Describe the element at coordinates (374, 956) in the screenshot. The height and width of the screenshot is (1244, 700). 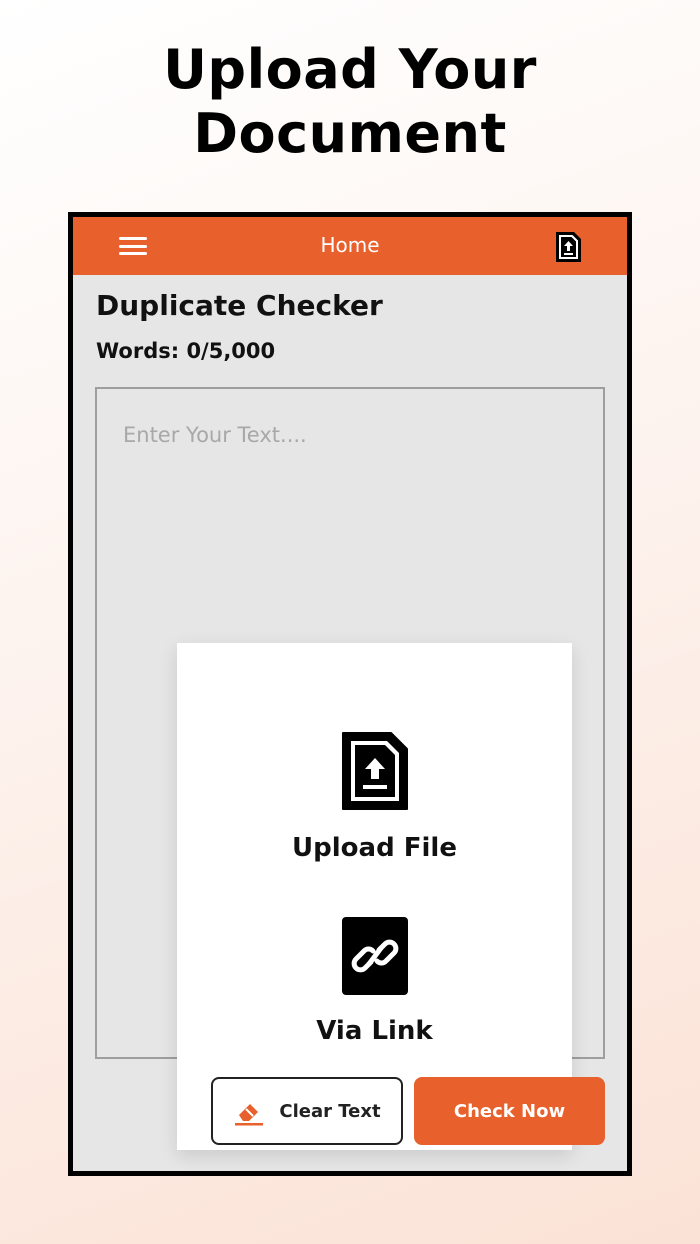
I see `link-icon` at that location.